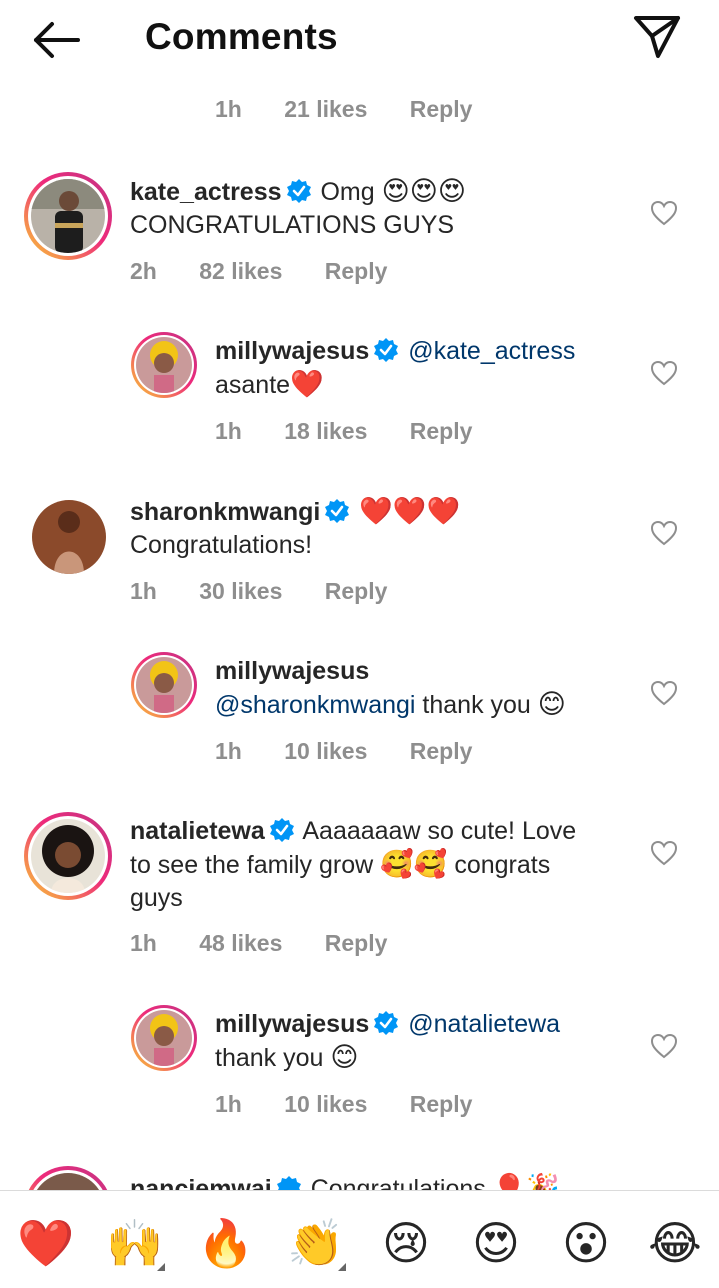 This screenshot has height=1288, width=719. I want to click on emoji: 🙌, so click(135, 1243).